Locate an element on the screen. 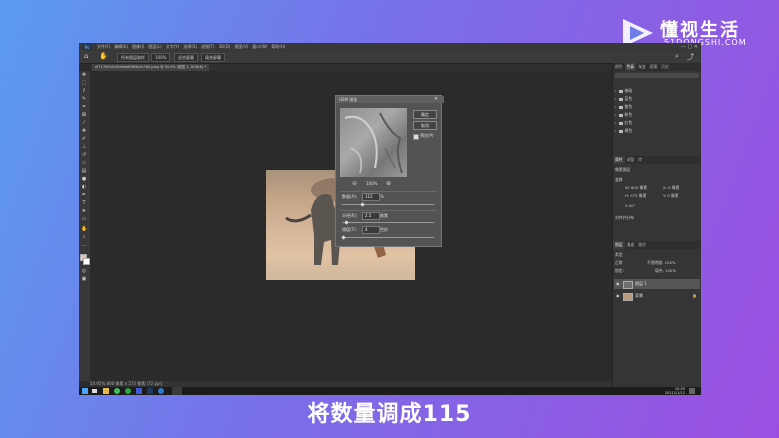 This screenshot has height=438, width=779. file-explorer-icon is located at coordinates (106, 391).